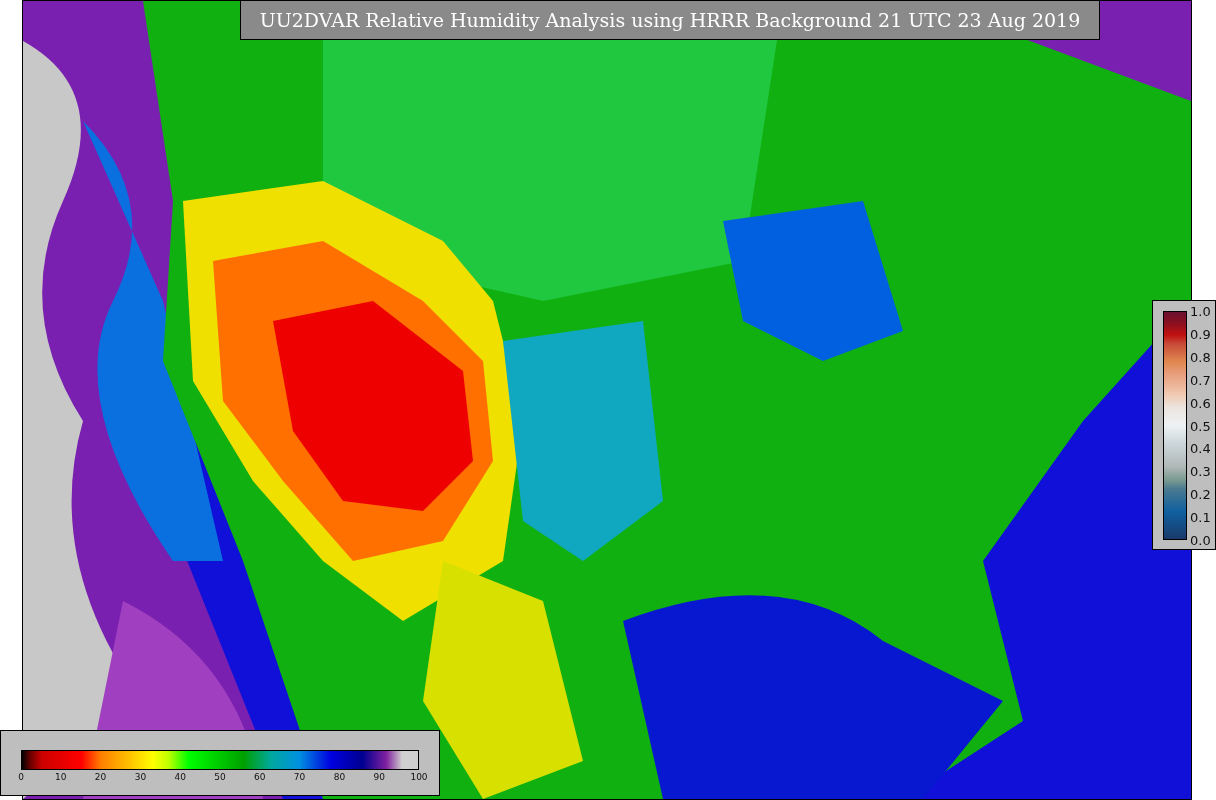  What do you see at coordinates (299, 777) in the screenshot?
I see `tick-label: 70` at bounding box center [299, 777].